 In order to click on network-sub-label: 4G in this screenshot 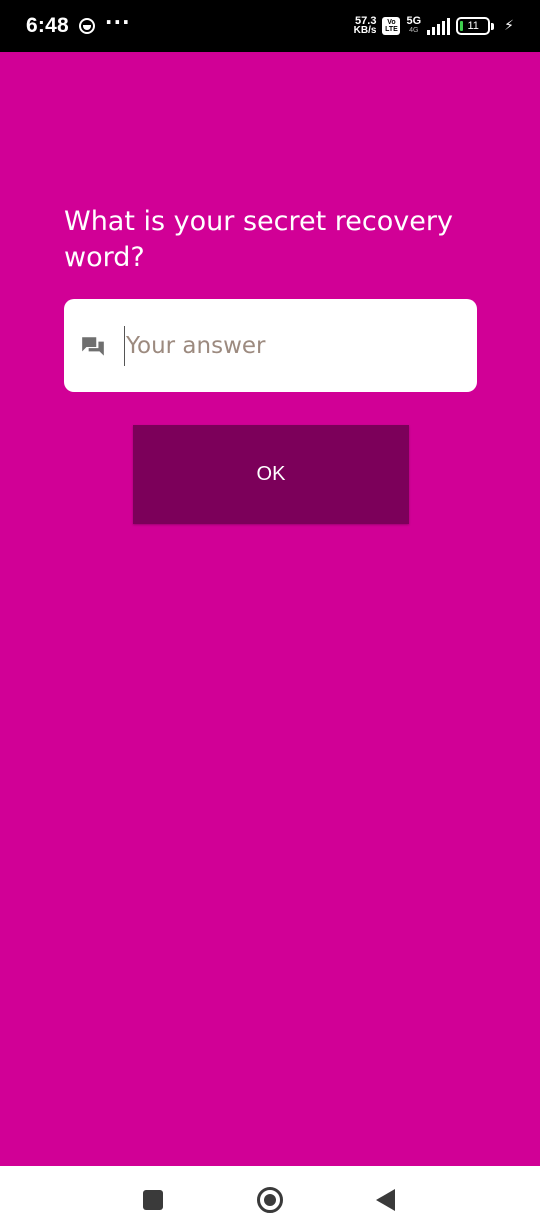, I will do `click(414, 30)`.